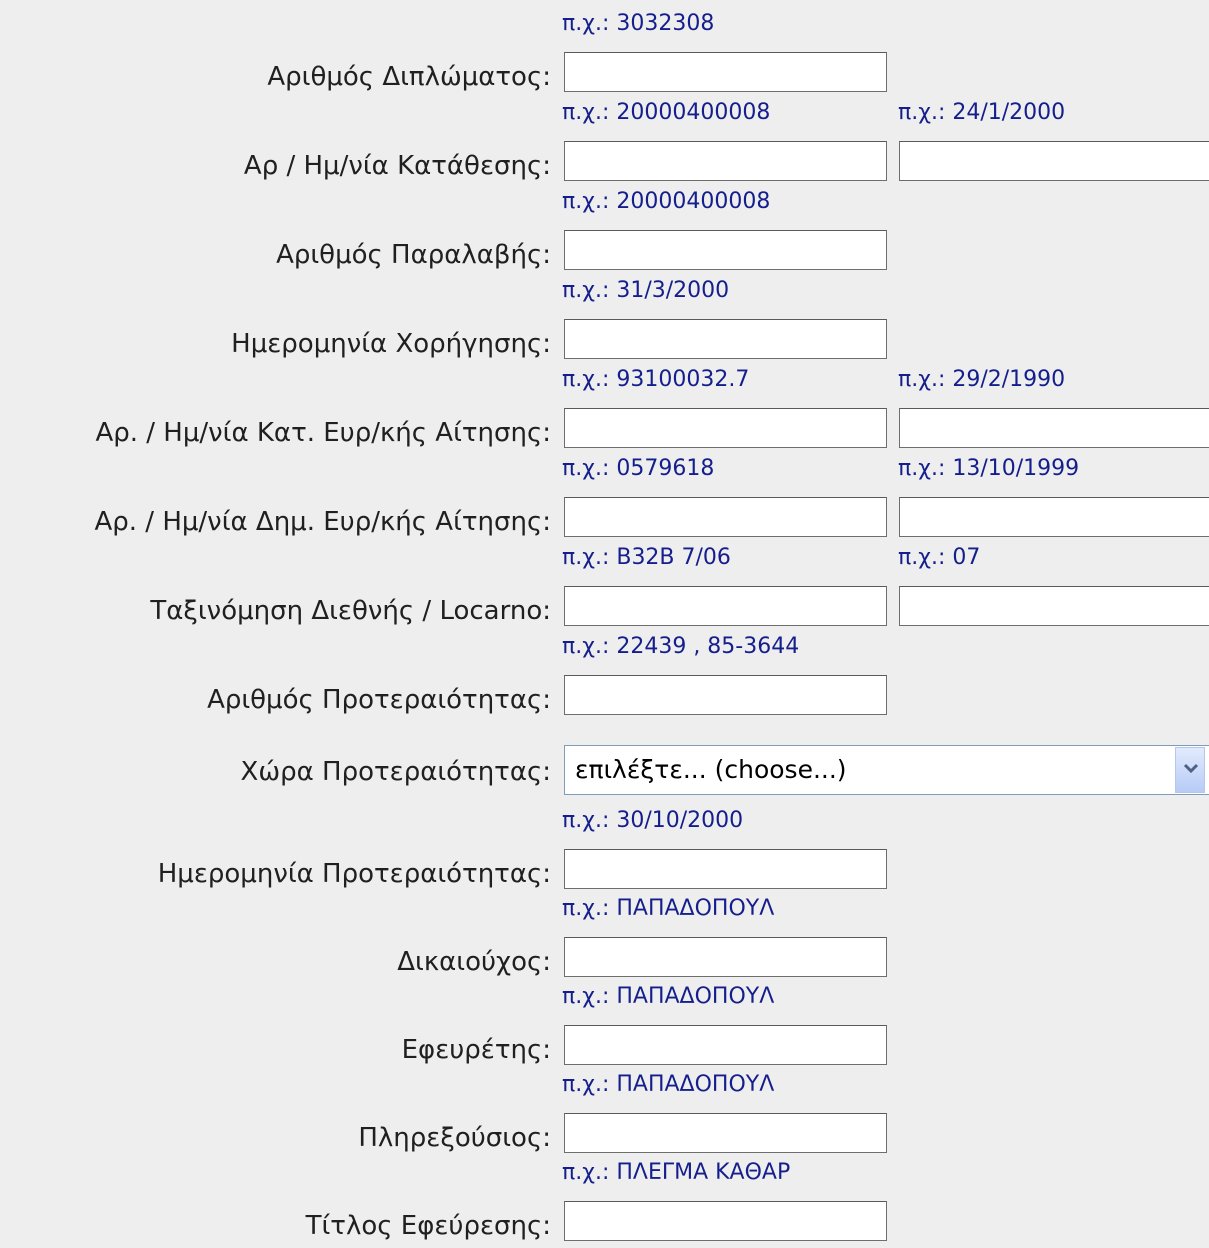 This screenshot has width=1209, height=1248. Describe the element at coordinates (1054, 161) in the screenshot. I see `filing-date-input` at that location.